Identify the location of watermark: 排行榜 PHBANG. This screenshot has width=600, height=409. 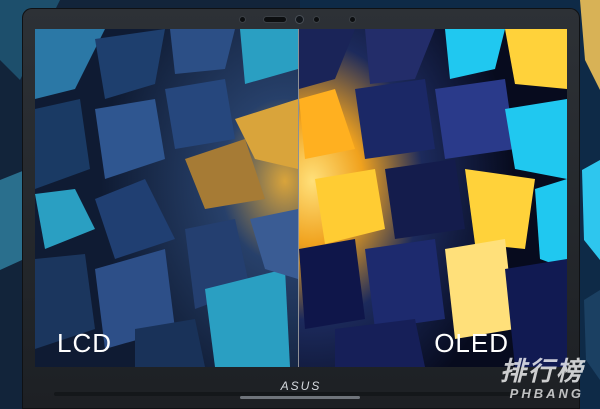
(529, 378).